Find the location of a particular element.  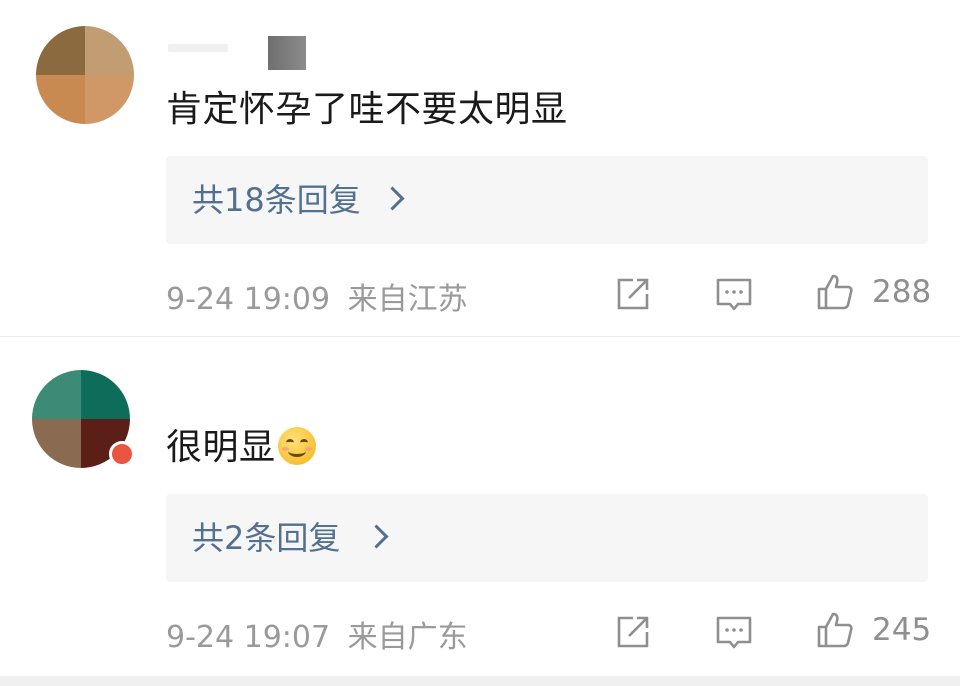

comment-text: 肯定怀孕了哇不要太明显 is located at coordinates (367, 109).